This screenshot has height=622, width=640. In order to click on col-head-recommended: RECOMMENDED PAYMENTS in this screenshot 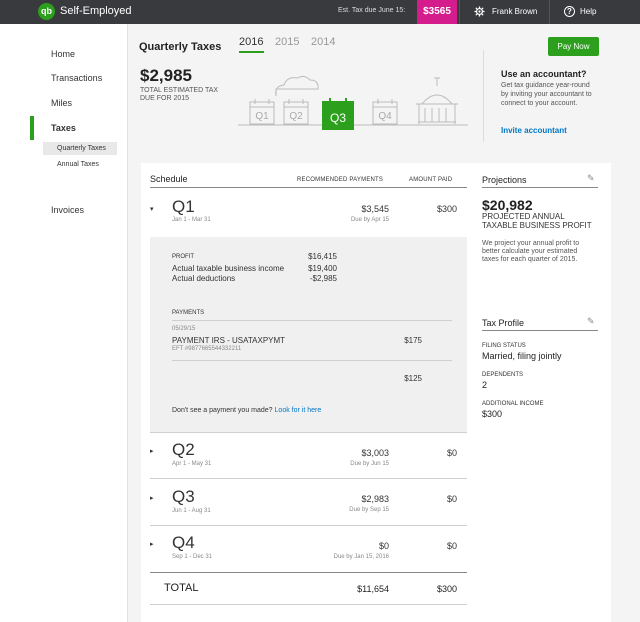, I will do `click(340, 180)`.